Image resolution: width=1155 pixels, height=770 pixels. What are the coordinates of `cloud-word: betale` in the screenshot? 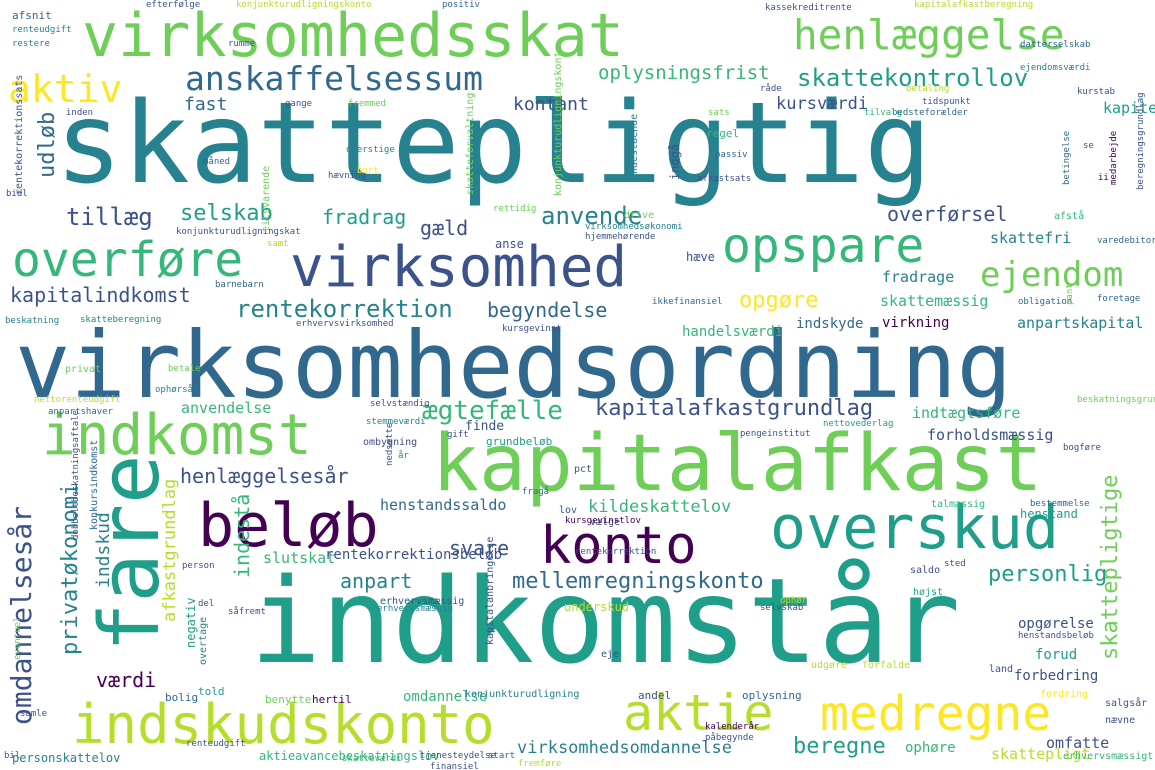 It's located at (184, 369).